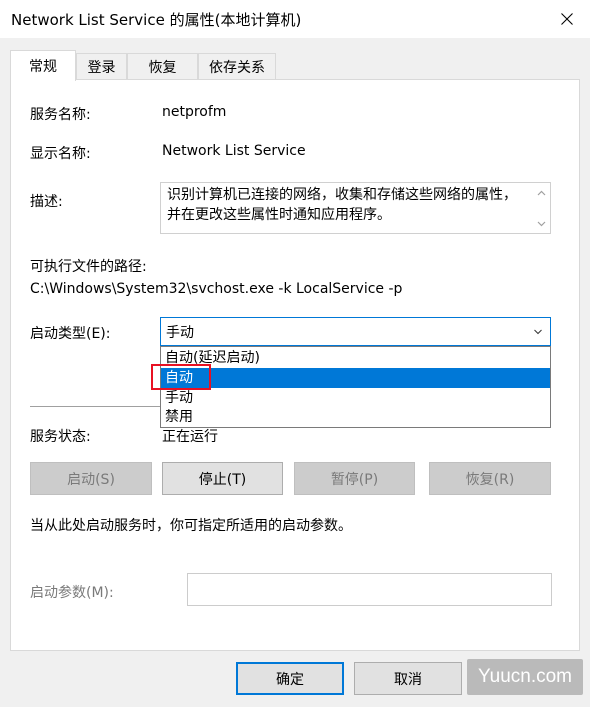  I want to click on pause-button-label: 暂停(P), so click(354, 479).